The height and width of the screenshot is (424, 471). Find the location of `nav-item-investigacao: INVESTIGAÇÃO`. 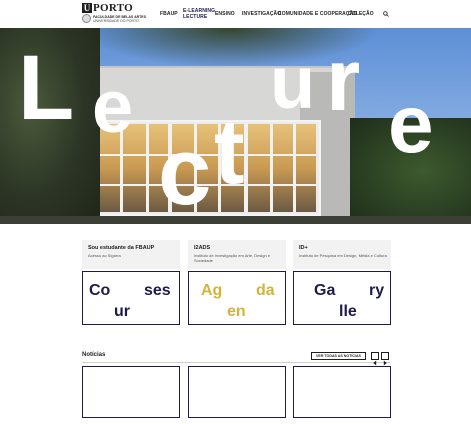

nav-item-investigacao: INVESTIGAÇÃO is located at coordinates (261, 14).